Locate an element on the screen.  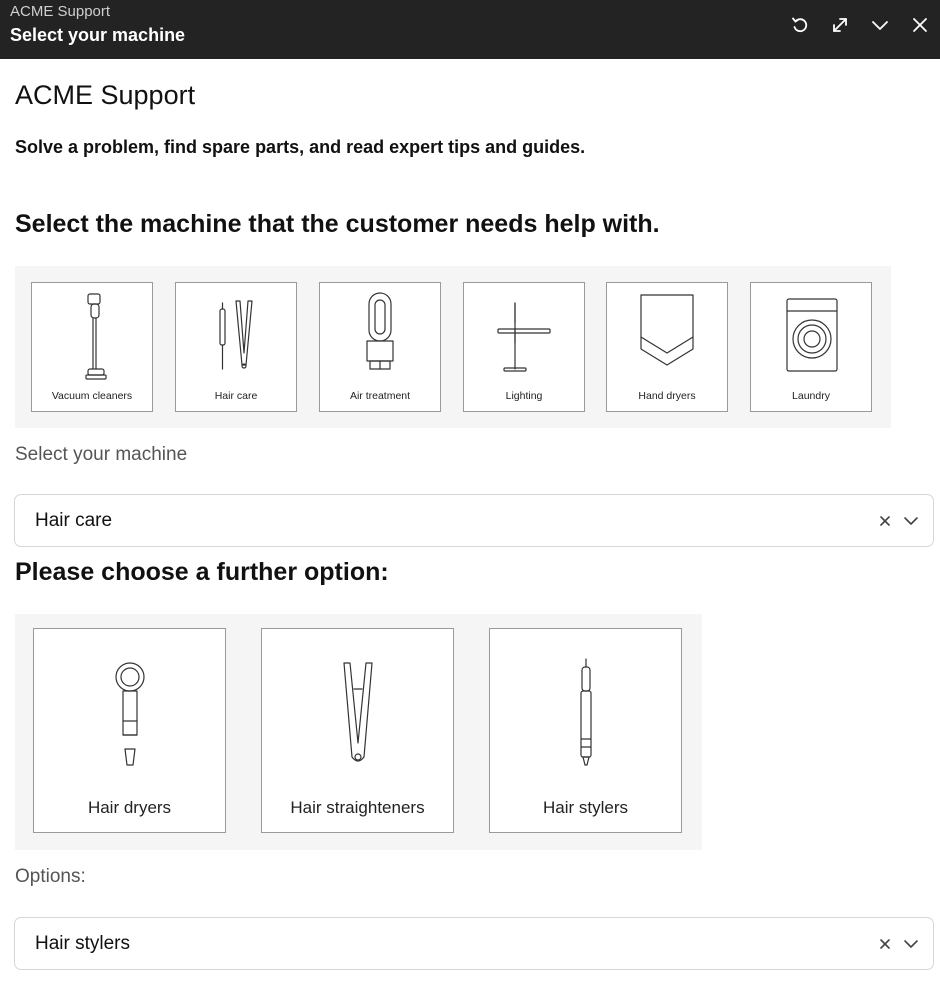
refresh-icon is located at coordinates (800, 25).